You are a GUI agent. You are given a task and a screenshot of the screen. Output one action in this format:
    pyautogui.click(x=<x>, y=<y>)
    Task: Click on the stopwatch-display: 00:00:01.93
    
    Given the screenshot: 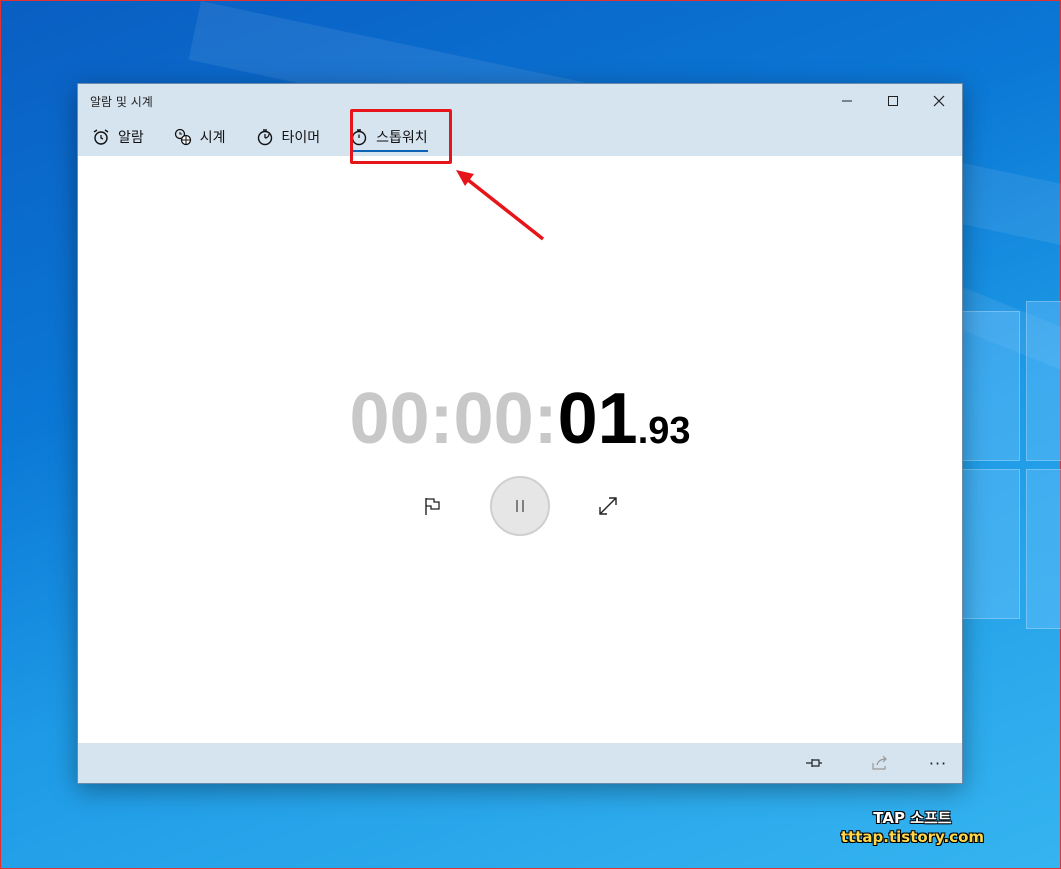 What is the action you would take?
    pyautogui.click(x=520, y=419)
    